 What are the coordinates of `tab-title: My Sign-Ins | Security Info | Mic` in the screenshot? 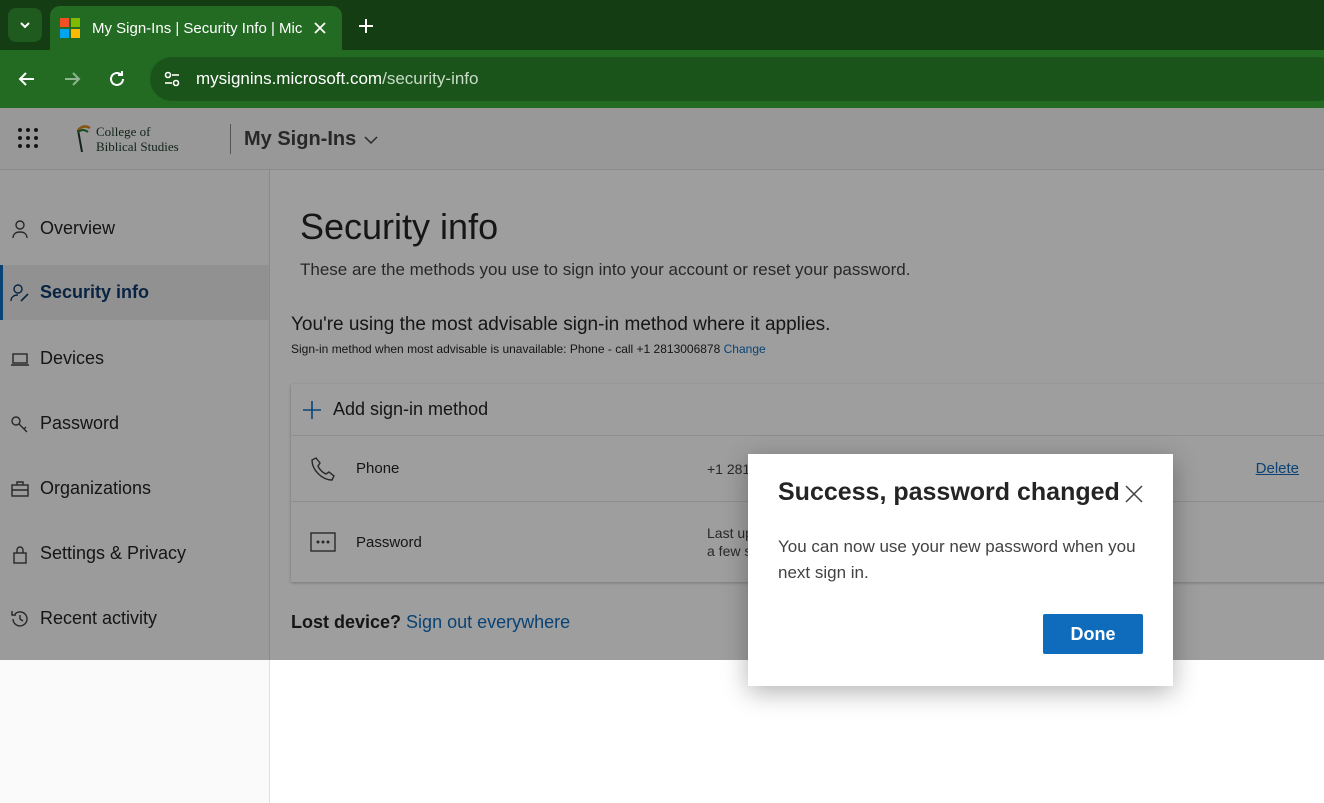 It's located at (197, 28).